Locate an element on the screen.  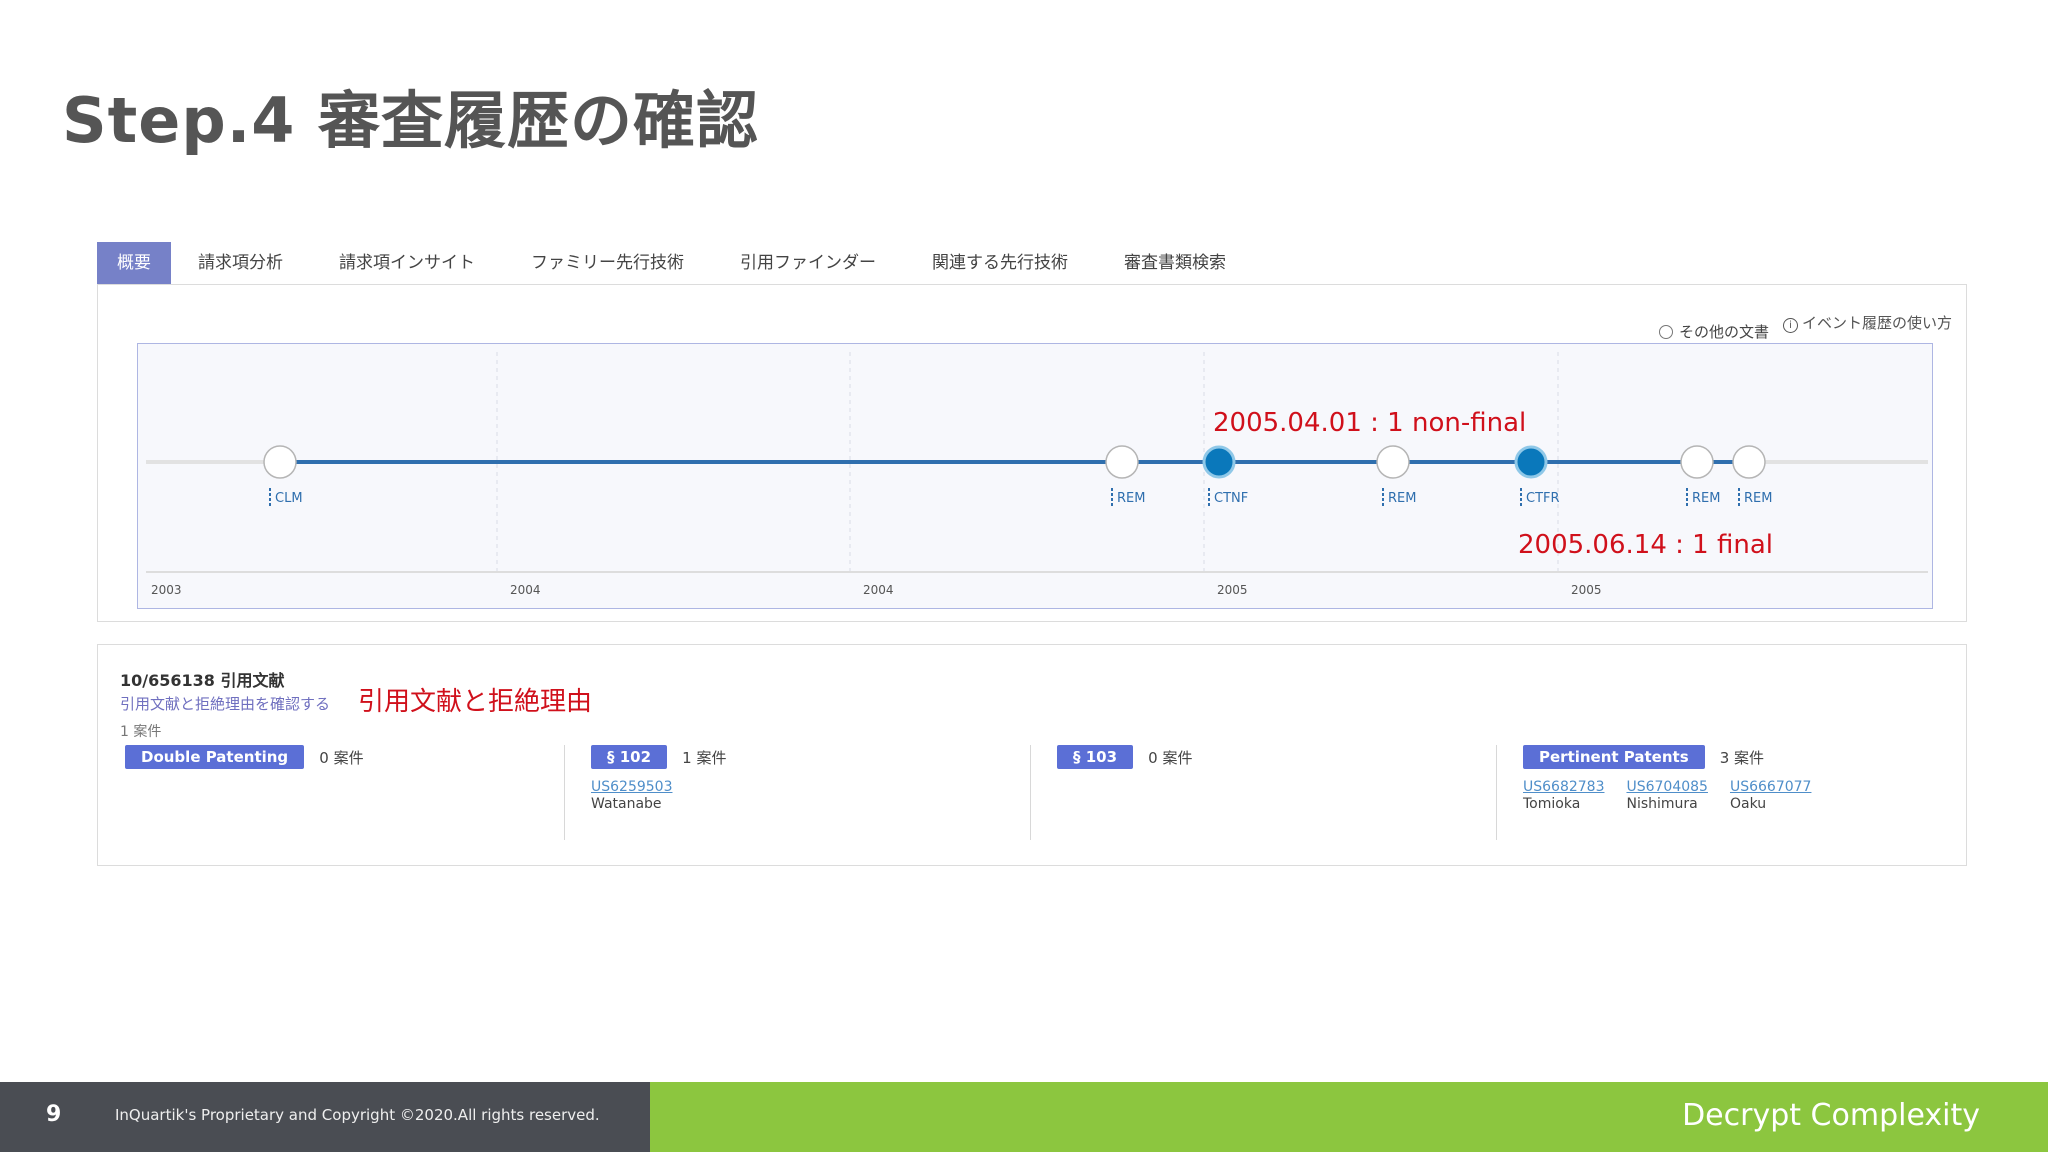
help-link: i イベント履歴の使い方 is located at coordinates (1867, 322).